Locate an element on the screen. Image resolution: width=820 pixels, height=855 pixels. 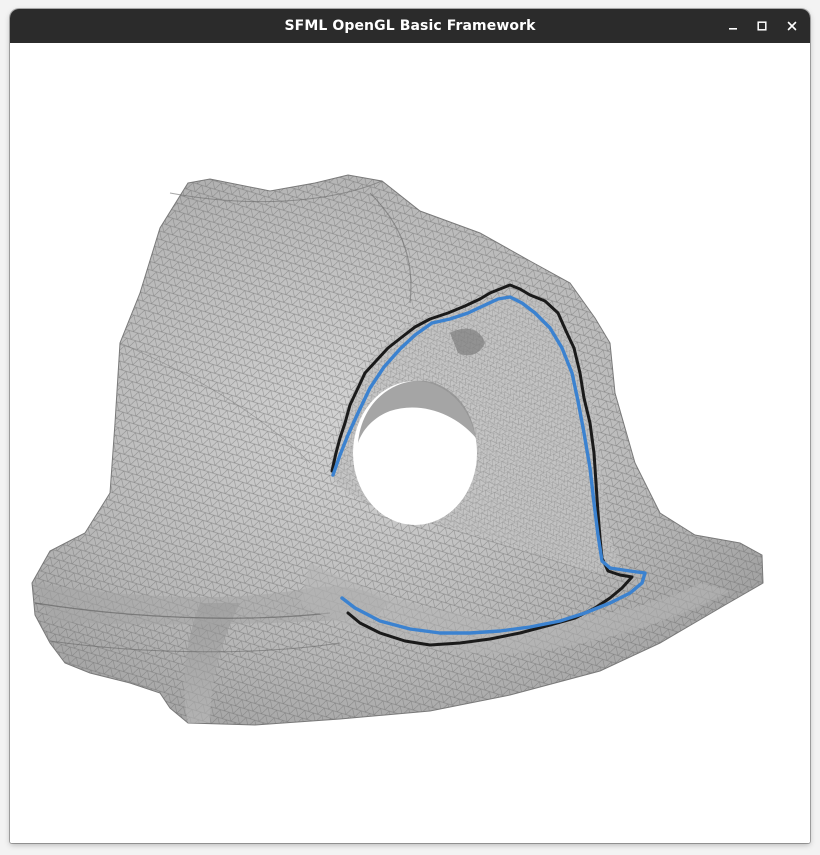
maximize-icon is located at coordinates (762, 26).